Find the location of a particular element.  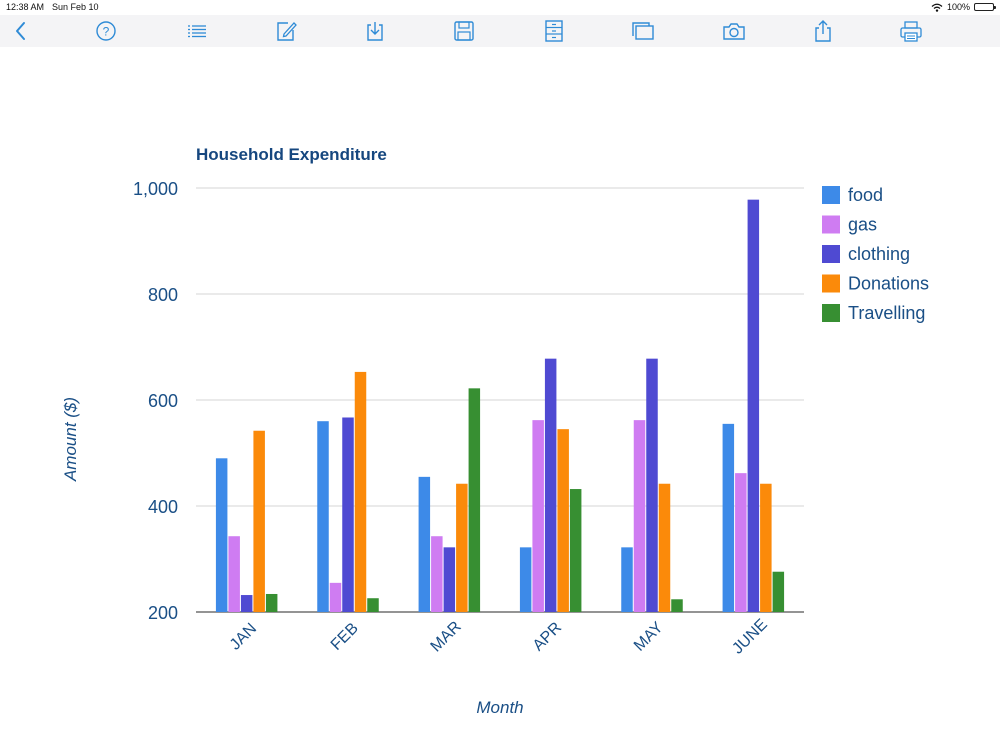

wifi-icon is located at coordinates (937, 7).